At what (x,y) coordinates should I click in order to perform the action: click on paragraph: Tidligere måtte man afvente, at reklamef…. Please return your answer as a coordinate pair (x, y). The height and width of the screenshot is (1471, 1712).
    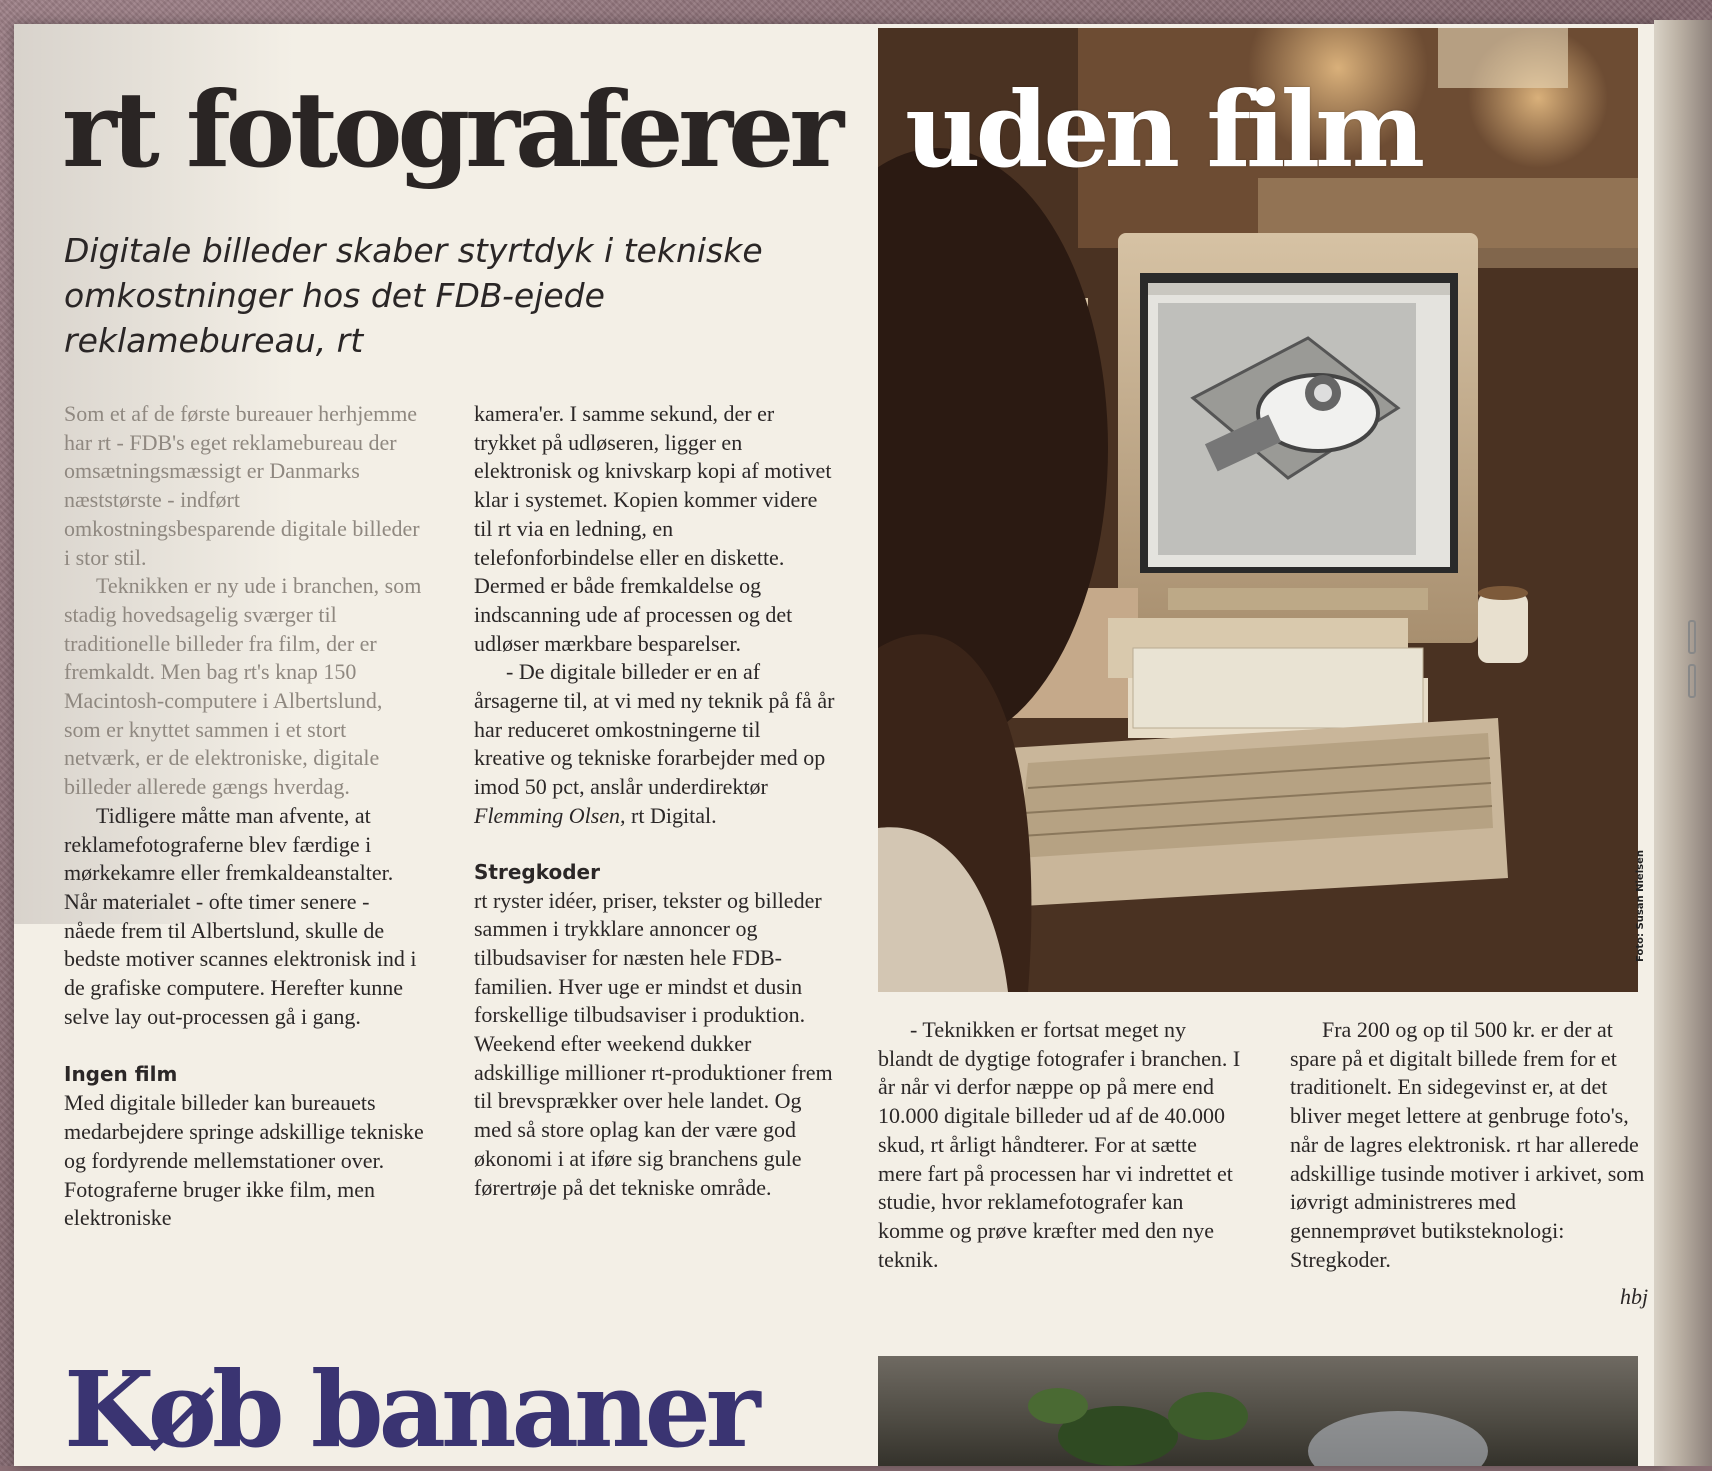
    Looking at the image, I should click on (240, 915).